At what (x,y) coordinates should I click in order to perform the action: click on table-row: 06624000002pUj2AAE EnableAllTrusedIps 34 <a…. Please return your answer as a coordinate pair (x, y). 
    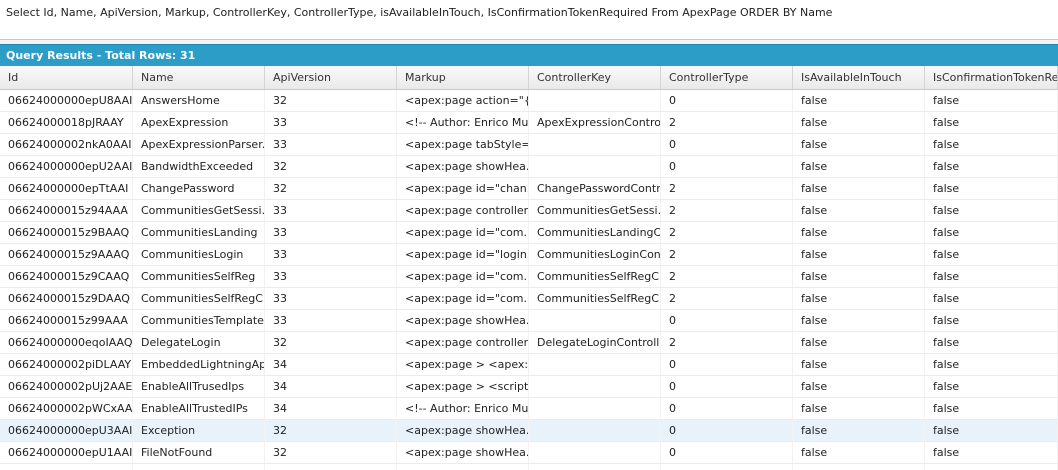
    Looking at the image, I should click on (529, 387).